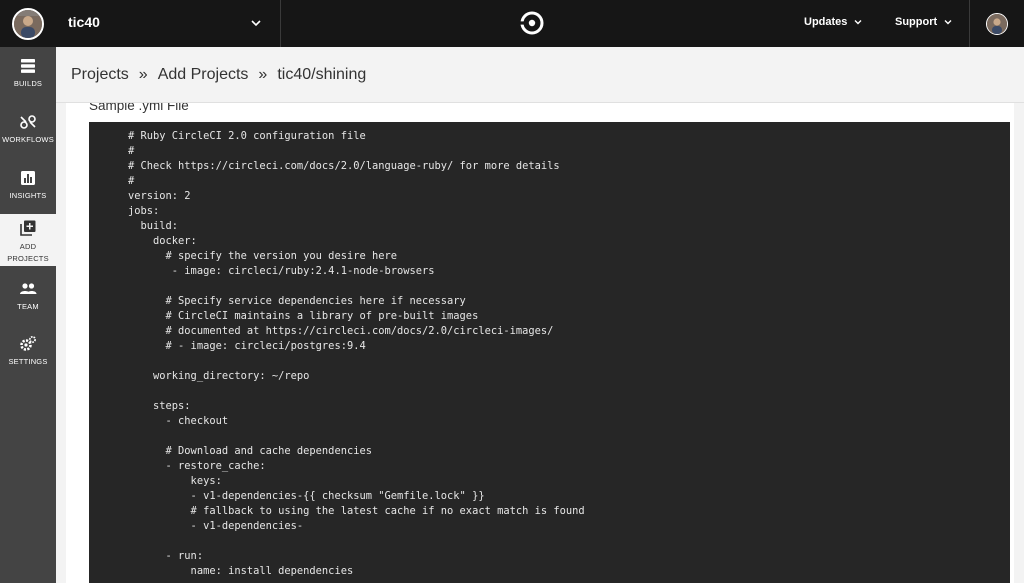 The height and width of the screenshot is (583, 1024). Describe the element at coordinates (322, 74) in the screenshot. I see `breadcrumb-current-project: tic40/shining` at that location.